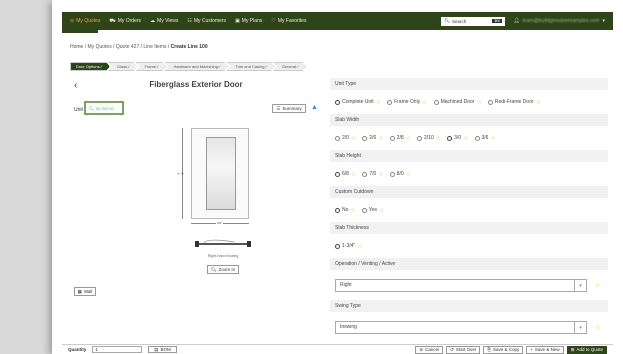  I want to click on breadcrumb-item: Line Items, so click(154, 47).